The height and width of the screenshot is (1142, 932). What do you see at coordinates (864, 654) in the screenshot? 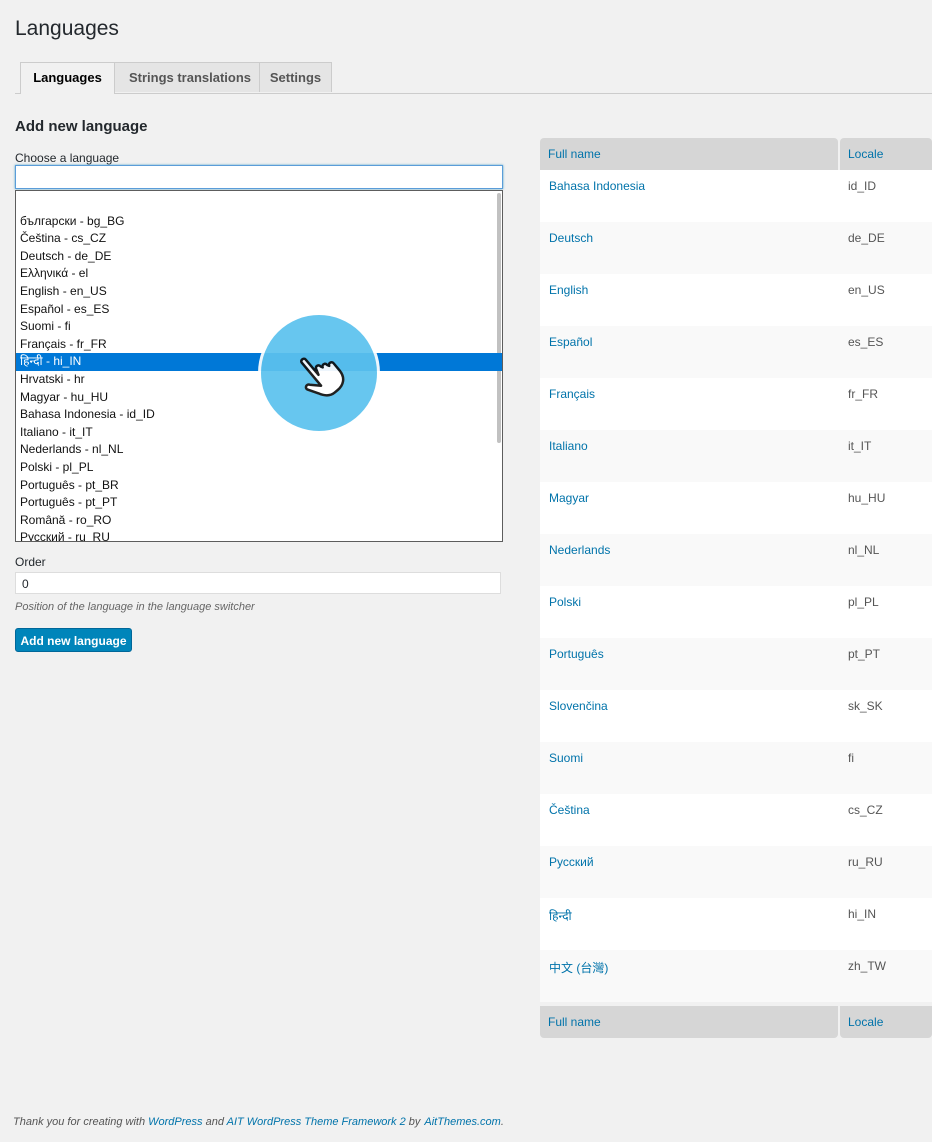
I see `language-locale: pt_PT` at bounding box center [864, 654].